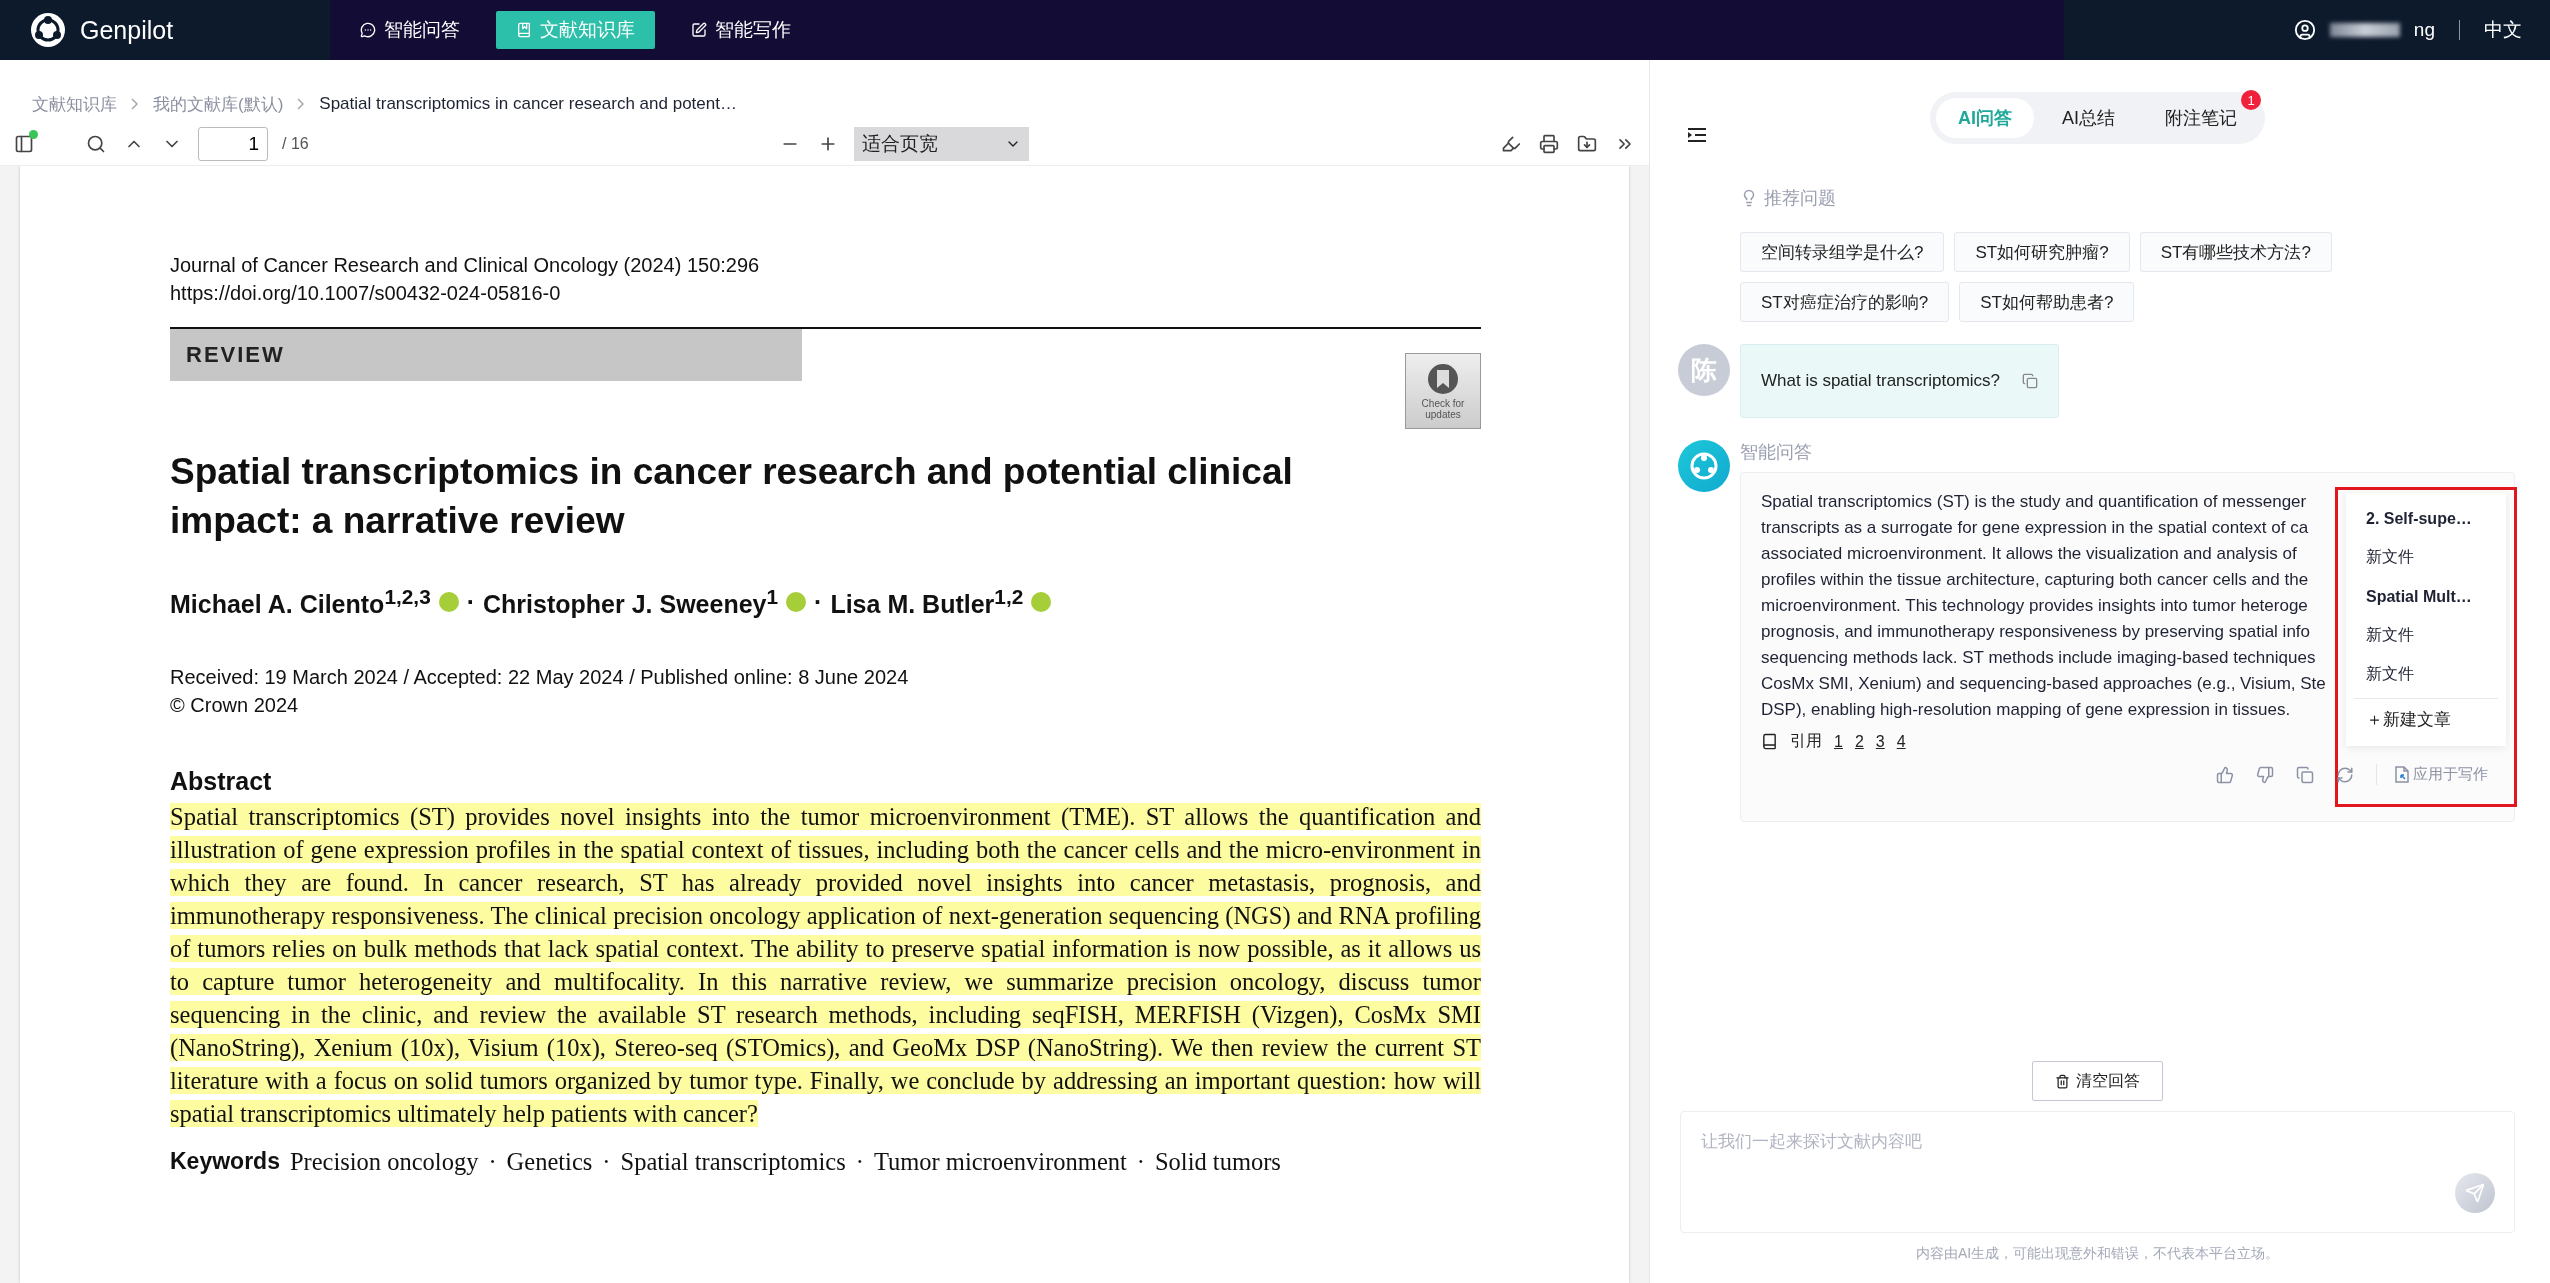 The image size is (2550, 1283). Describe the element at coordinates (2475, 1193) in the screenshot. I see `send-icon` at that location.